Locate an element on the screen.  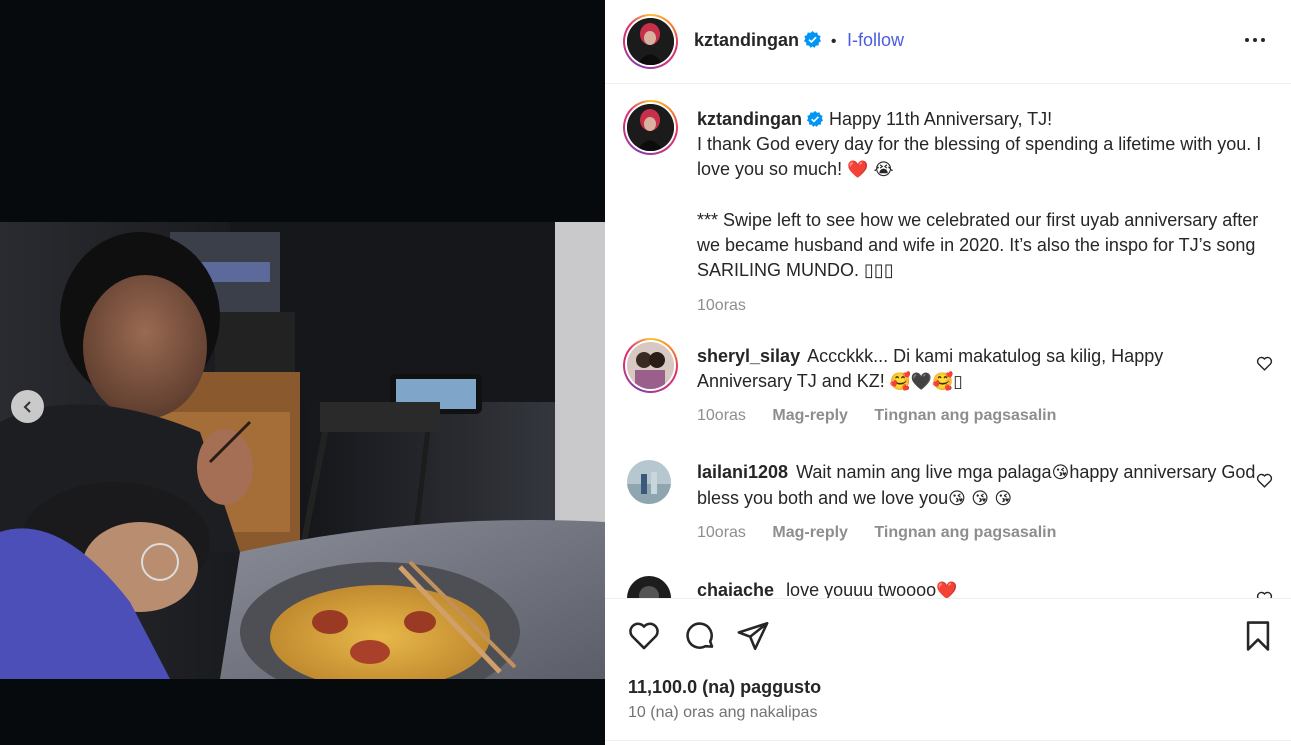
likes-count: 11,100.0 (na) paggusto is located at coordinates (724, 687).